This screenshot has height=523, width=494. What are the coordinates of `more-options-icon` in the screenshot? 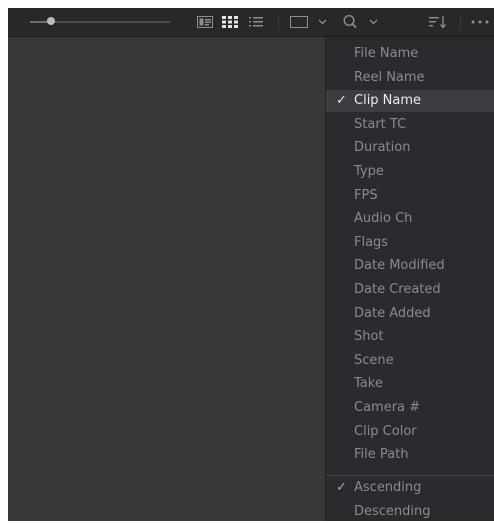 It's located at (480, 22).